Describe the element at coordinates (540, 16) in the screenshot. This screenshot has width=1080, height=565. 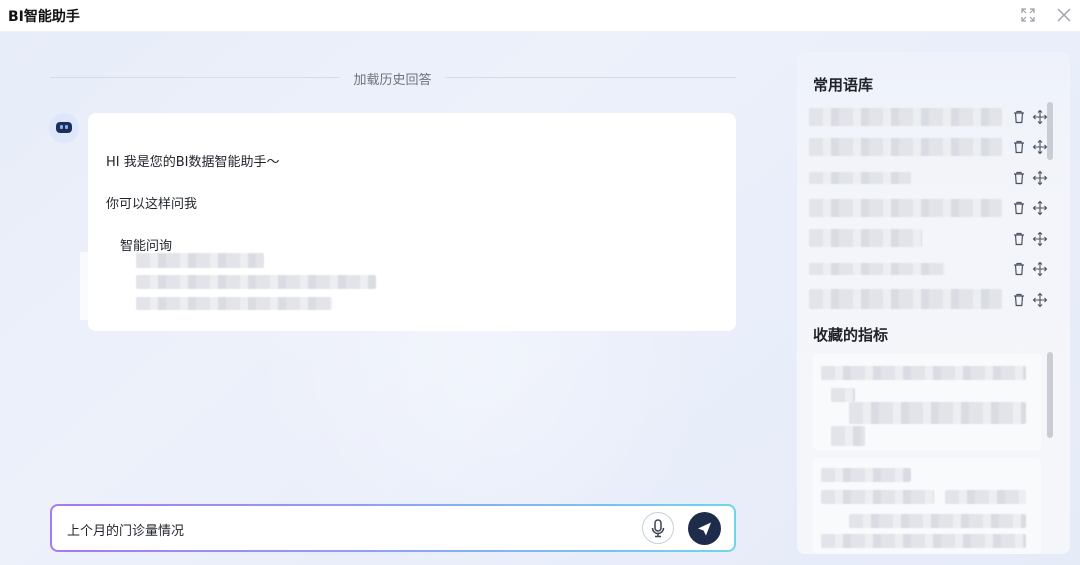
I see `title-bar: BI智能助手` at that location.